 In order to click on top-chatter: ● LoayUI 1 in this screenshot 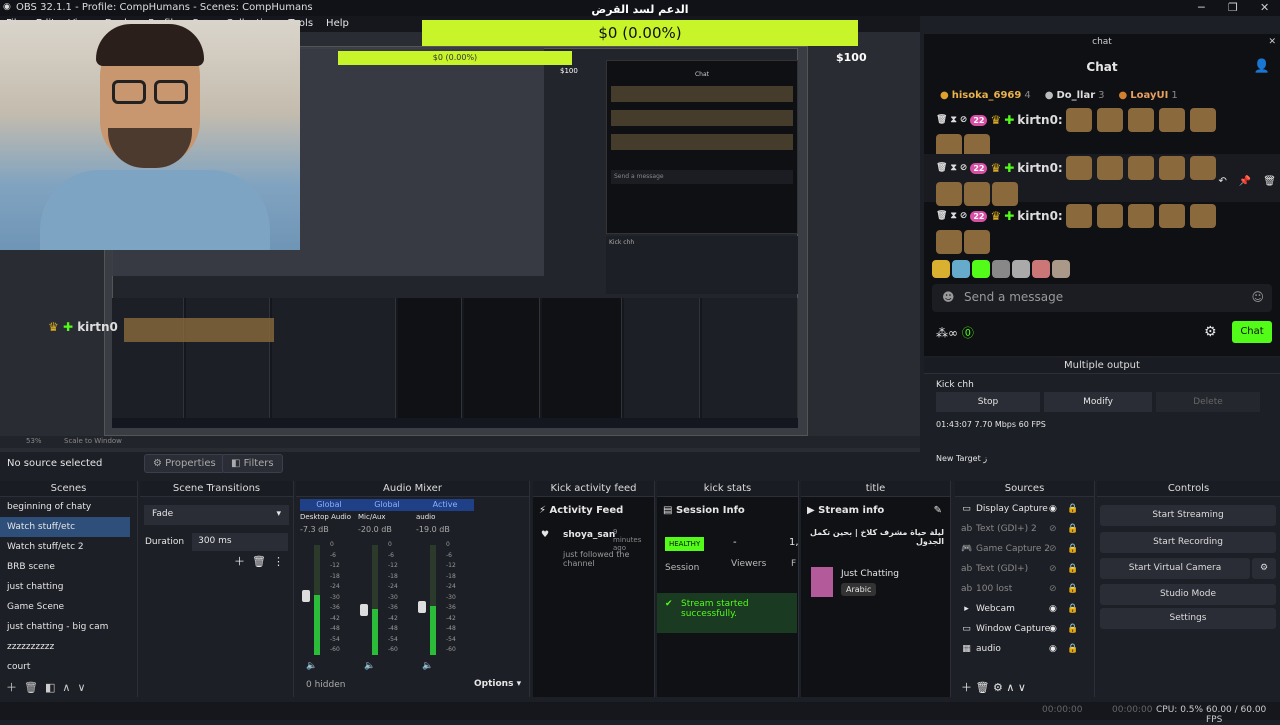, I will do `click(1148, 96)`.